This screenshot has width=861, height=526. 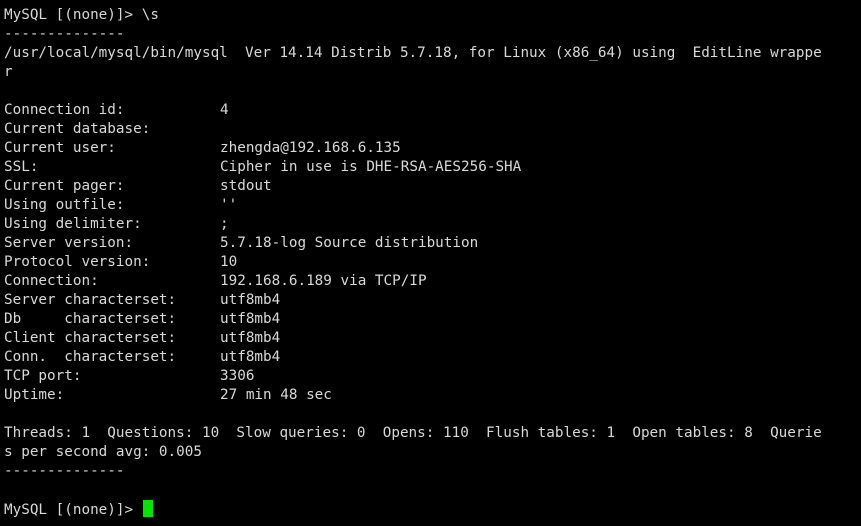 I want to click on status-value: zhengda@192.168.6.135, so click(x=310, y=148).